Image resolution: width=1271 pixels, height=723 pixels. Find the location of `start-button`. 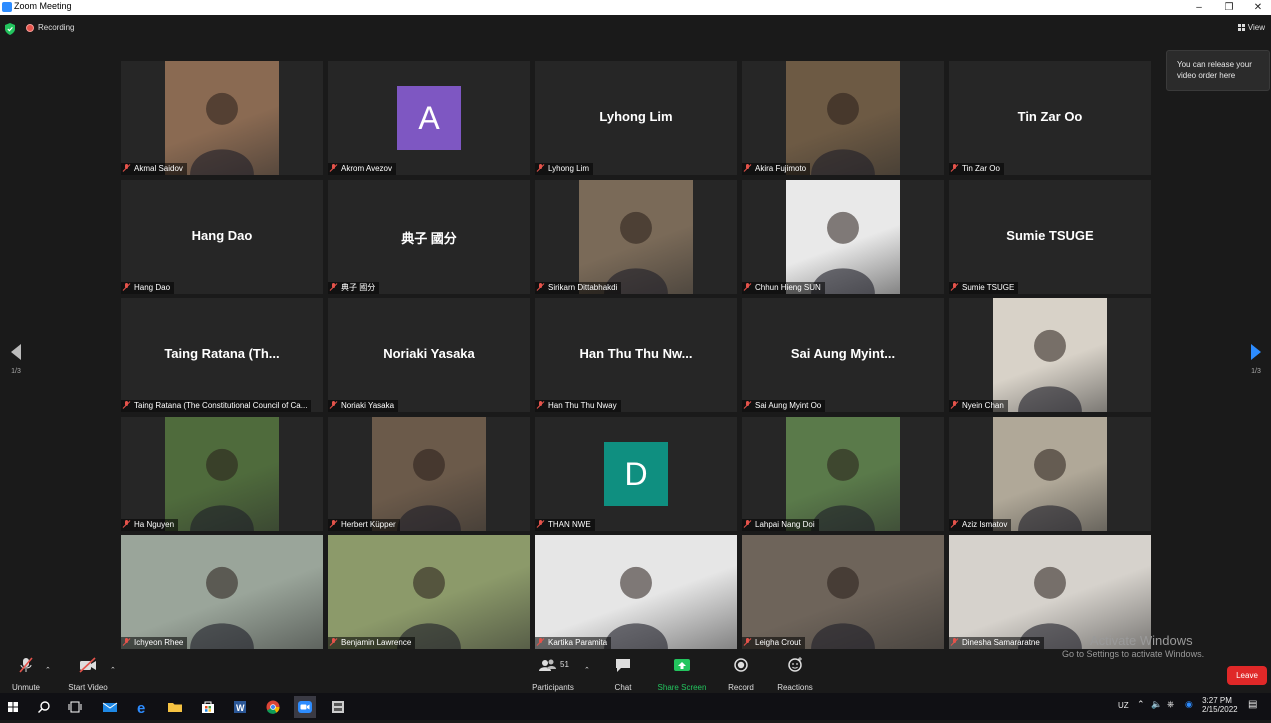

start-button is located at coordinates (13, 707).